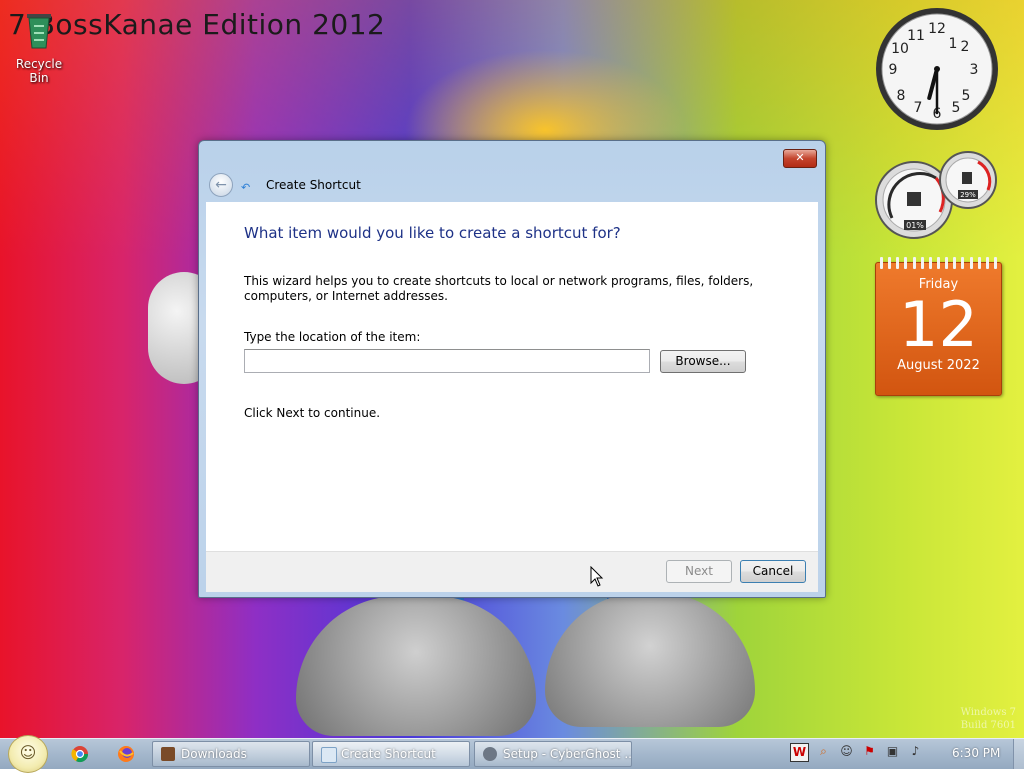 This screenshot has width=1024, height=773. Describe the element at coordinates (39, 71) in the screenshot. I see `recycle-bin-label: Recycle Bin` at that location.